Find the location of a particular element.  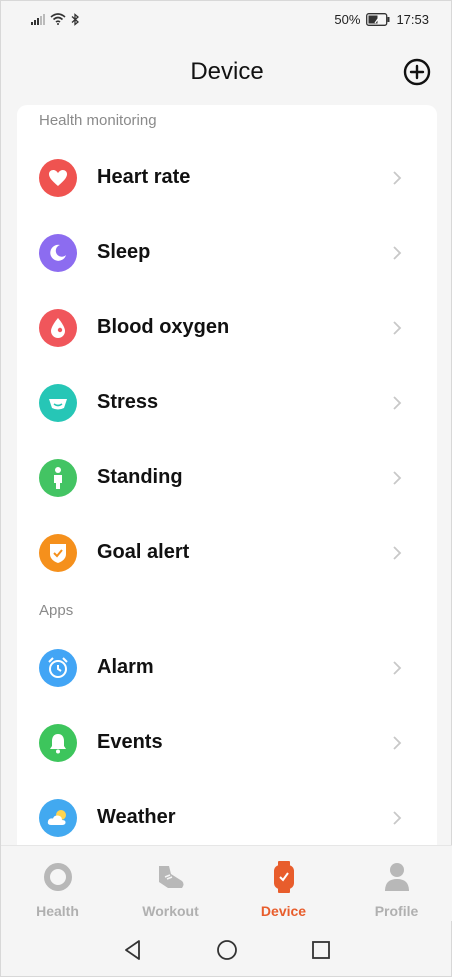

home-circle-icon is located at coordinates (227, 949).